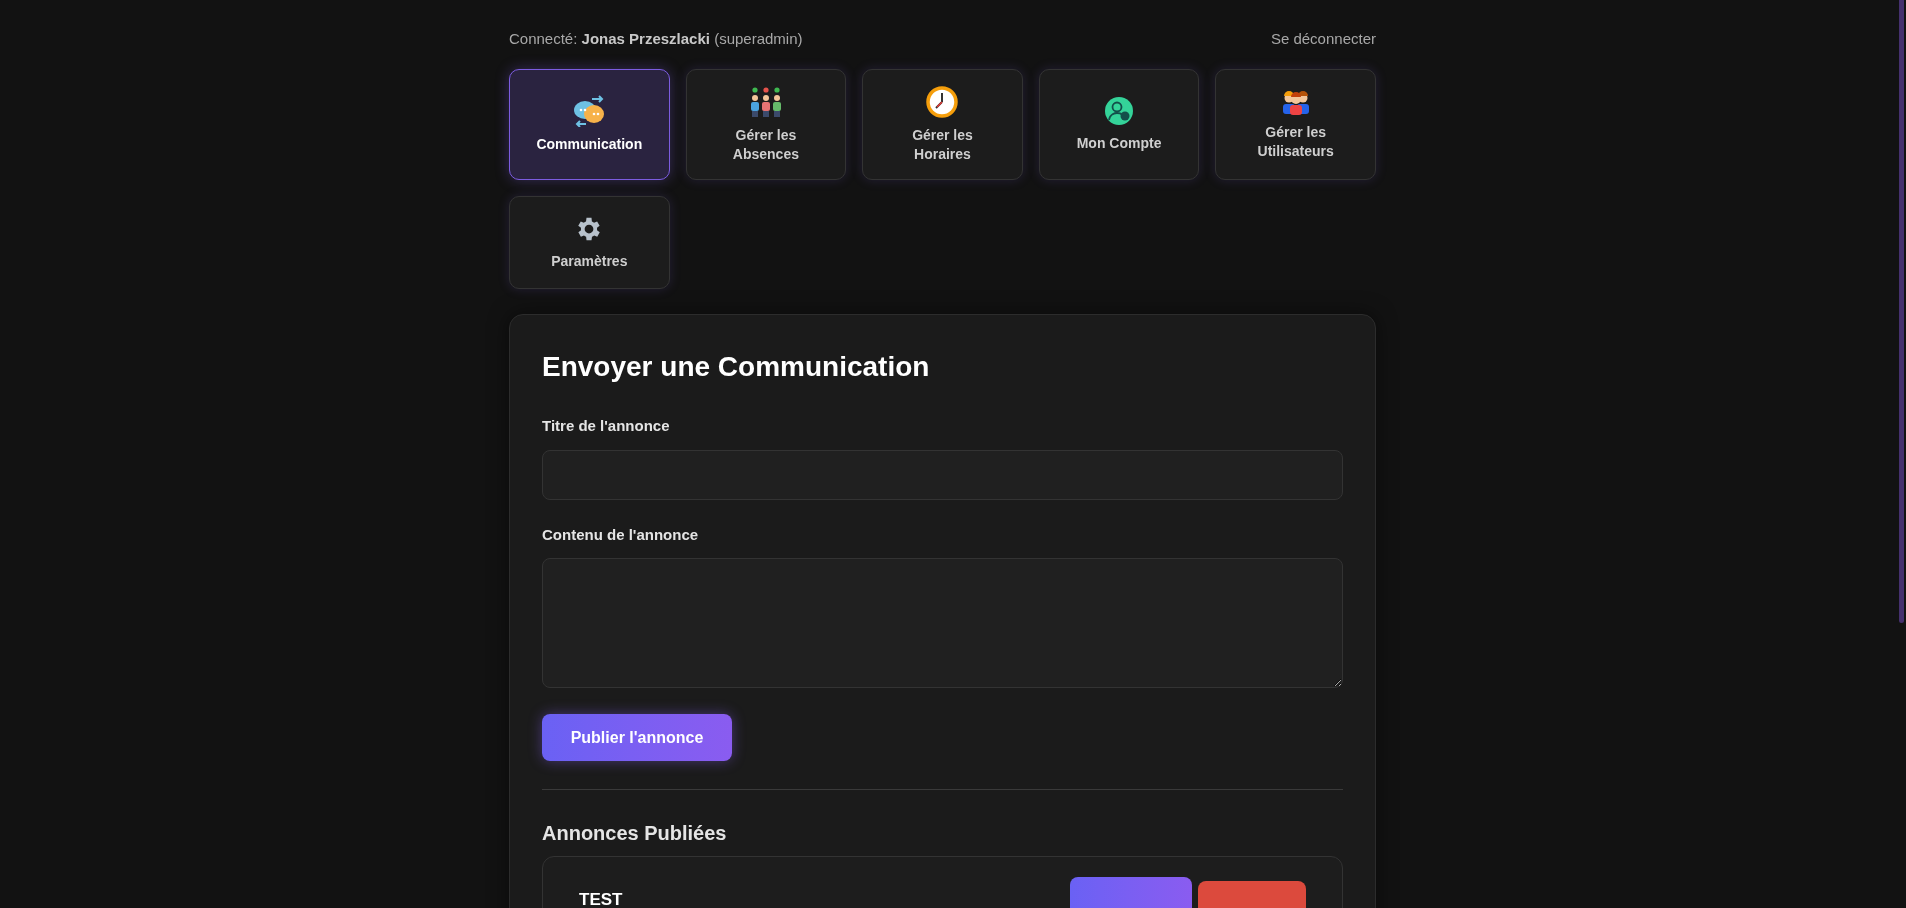 The height and width of the screenshot is (908, 1906). I want to click on title-input, so click(942, 474).